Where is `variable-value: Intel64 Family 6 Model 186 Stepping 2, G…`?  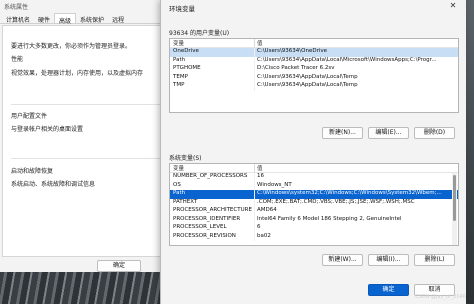
variable-value: Intel64 Family 6 Model 186 Stepping 2, G… is located at coordinates (356, 219).